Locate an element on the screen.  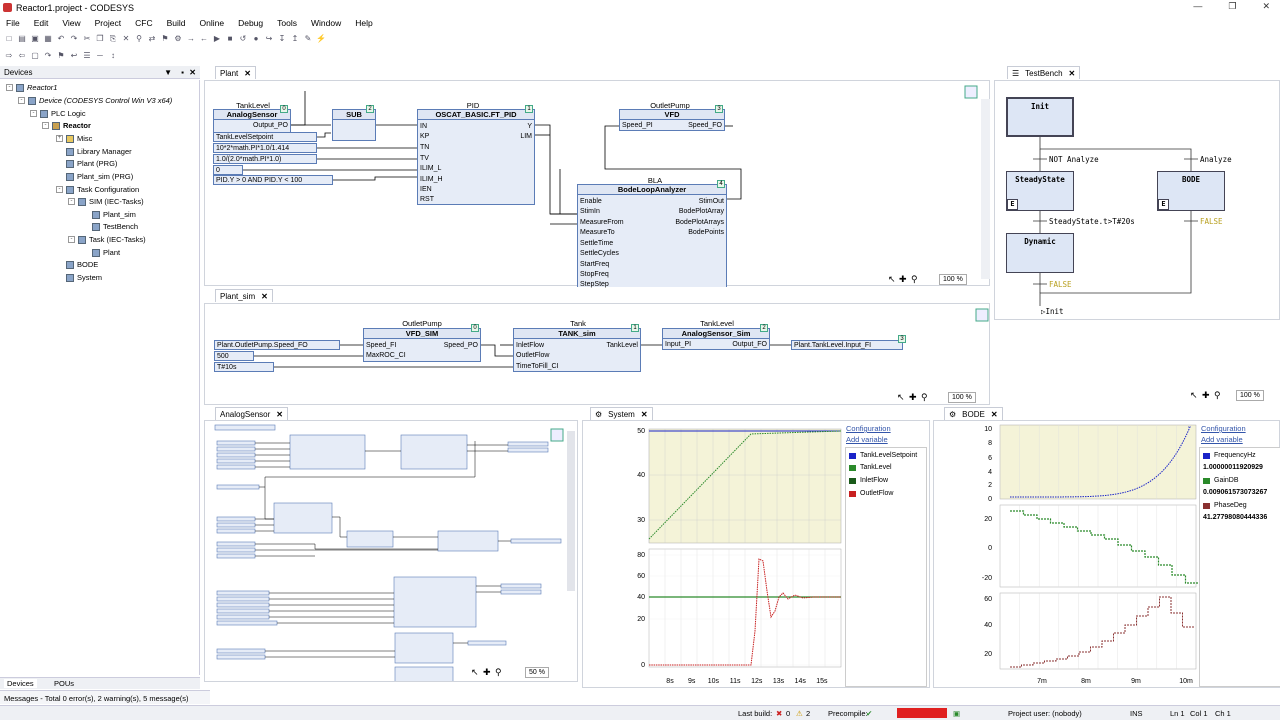
legend-item: FrequencyHz is located at coordinates (1229, 455).